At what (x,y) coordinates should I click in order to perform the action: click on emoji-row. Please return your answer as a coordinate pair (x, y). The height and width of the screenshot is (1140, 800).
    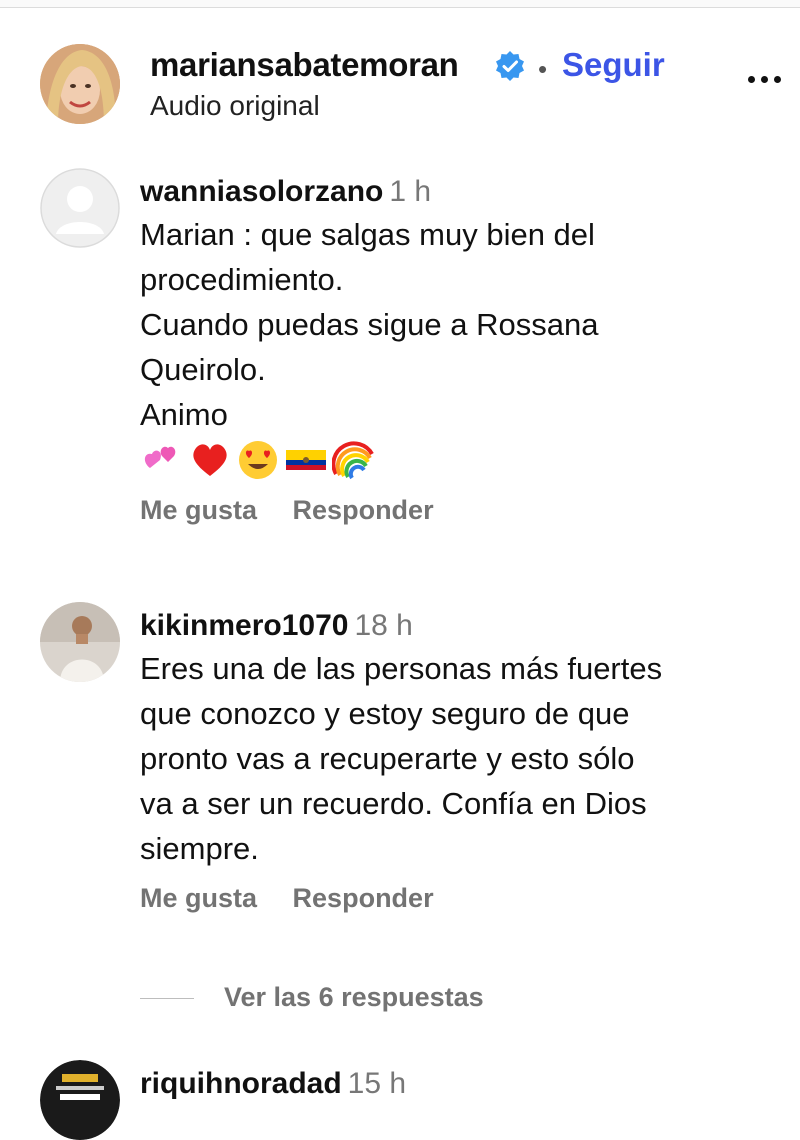
    Looking at the image, I should click on (455, 460).